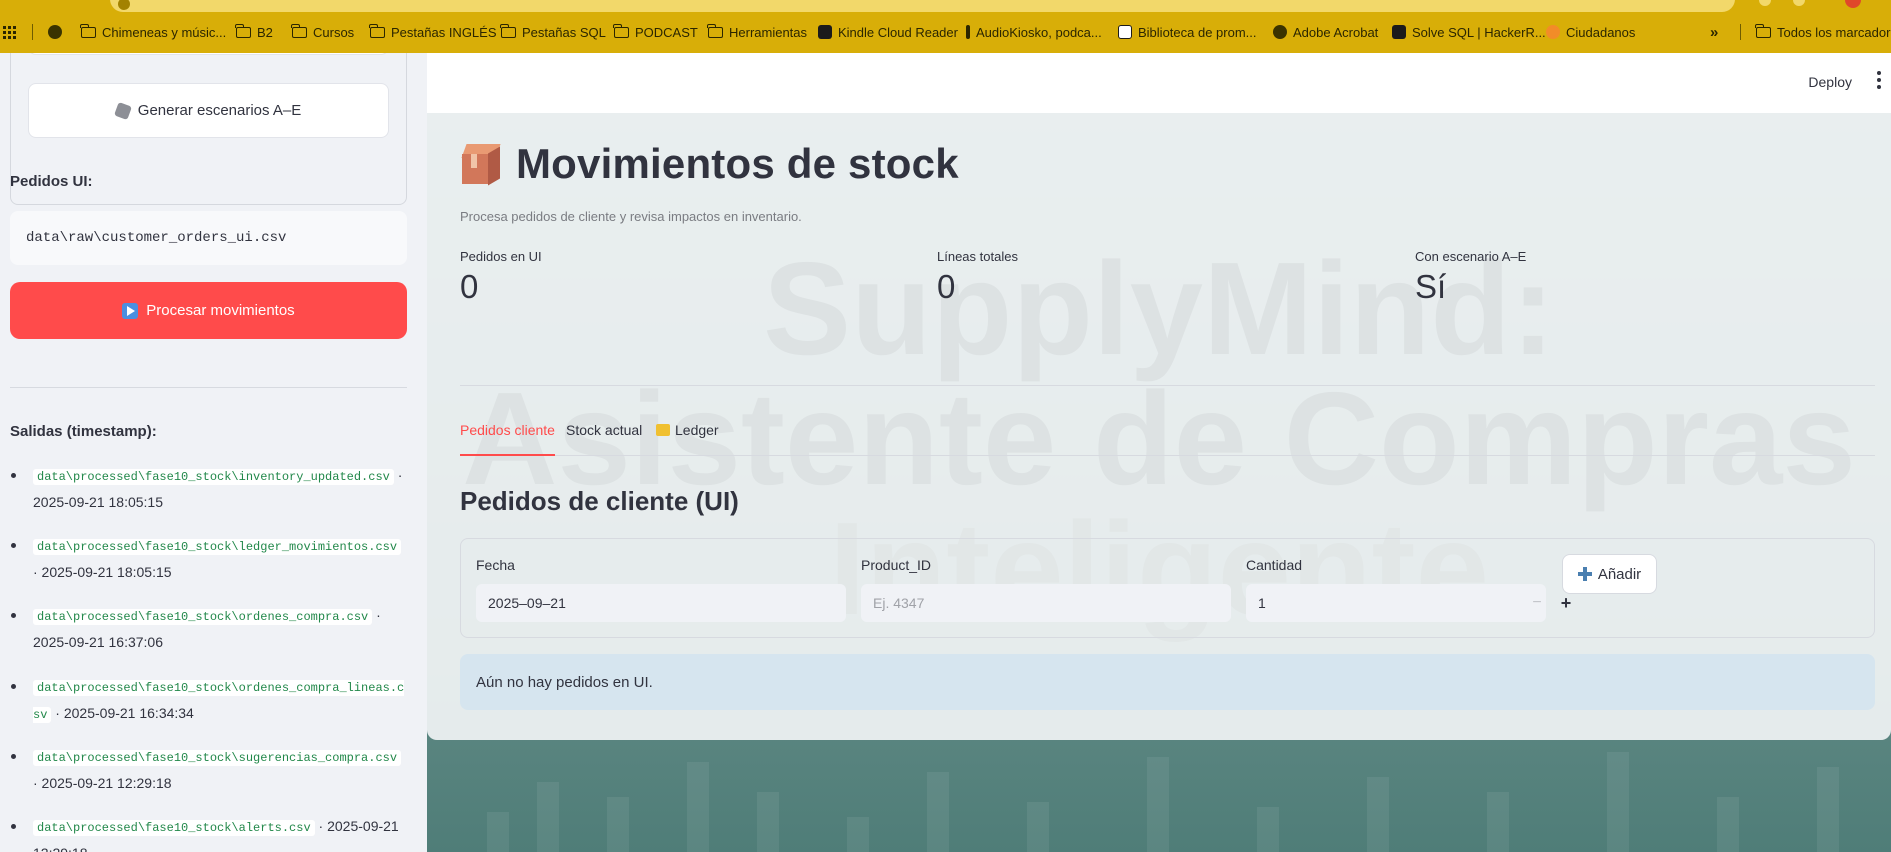 The image size is (1891, 852). What do you see at coordinates (977, 256) in the screenshot?
I see `metric-label: Líneas totales` at bounding box center [977, 256].